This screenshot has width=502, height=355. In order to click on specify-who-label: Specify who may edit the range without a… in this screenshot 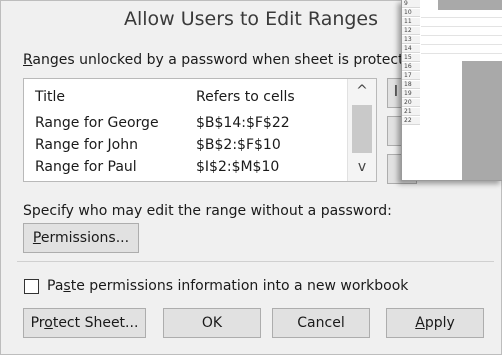, I will do `click(207, 211)`.